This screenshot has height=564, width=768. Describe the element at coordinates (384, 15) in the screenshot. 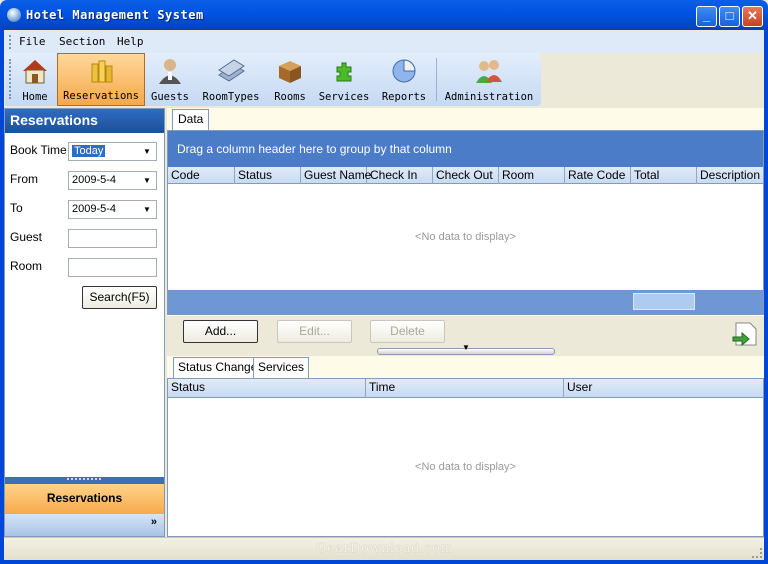

I see `title-bar: Hotel Management System _ □ ✕` at that location.